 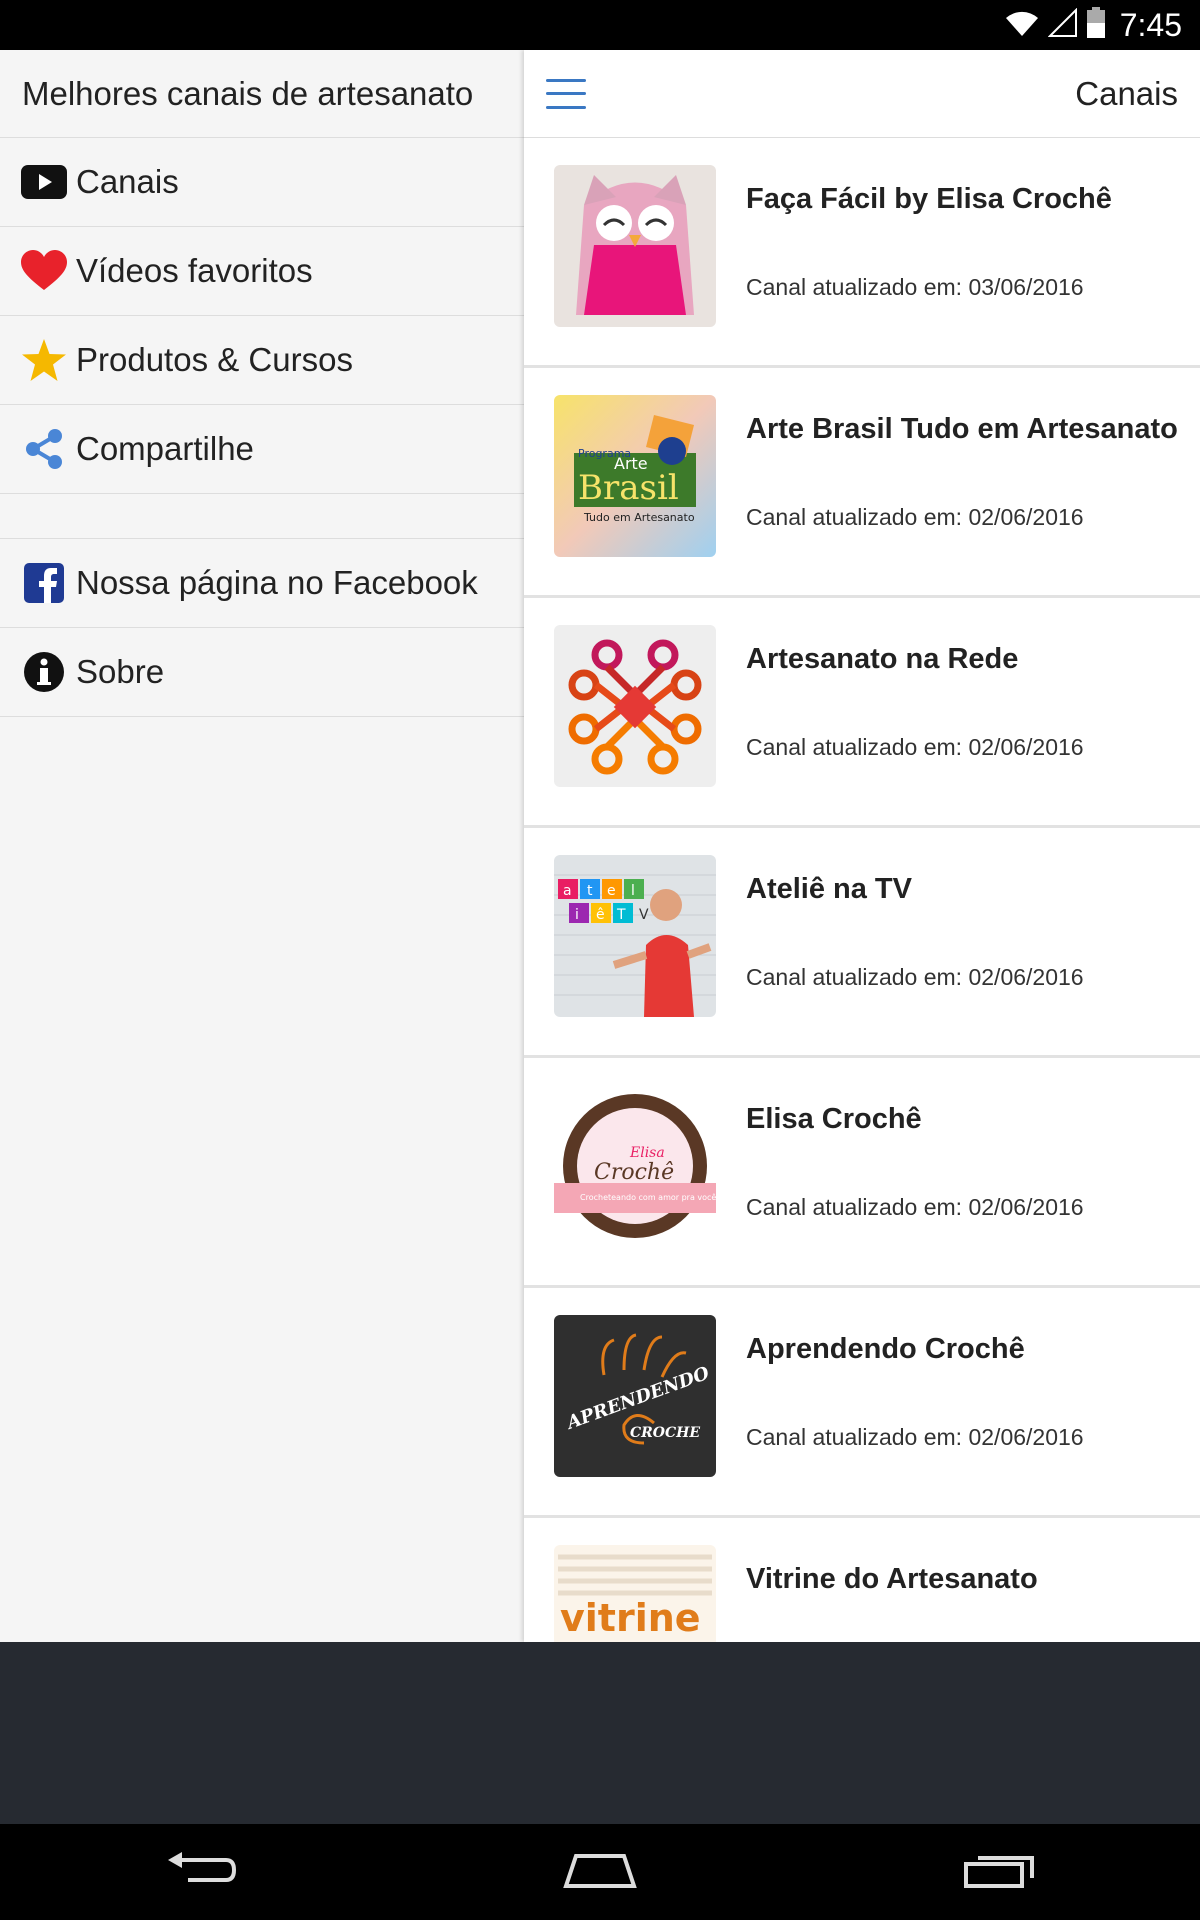 What do you see at coordinates (628, 488) in the screenshot?
I see `thumb-text: Brasil` at bounding box center [628, 488].